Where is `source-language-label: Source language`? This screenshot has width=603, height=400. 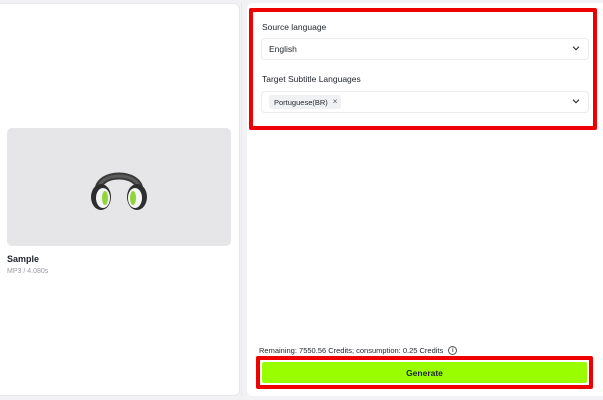 source-language-label: Source language is located at coordinates (294, 27).